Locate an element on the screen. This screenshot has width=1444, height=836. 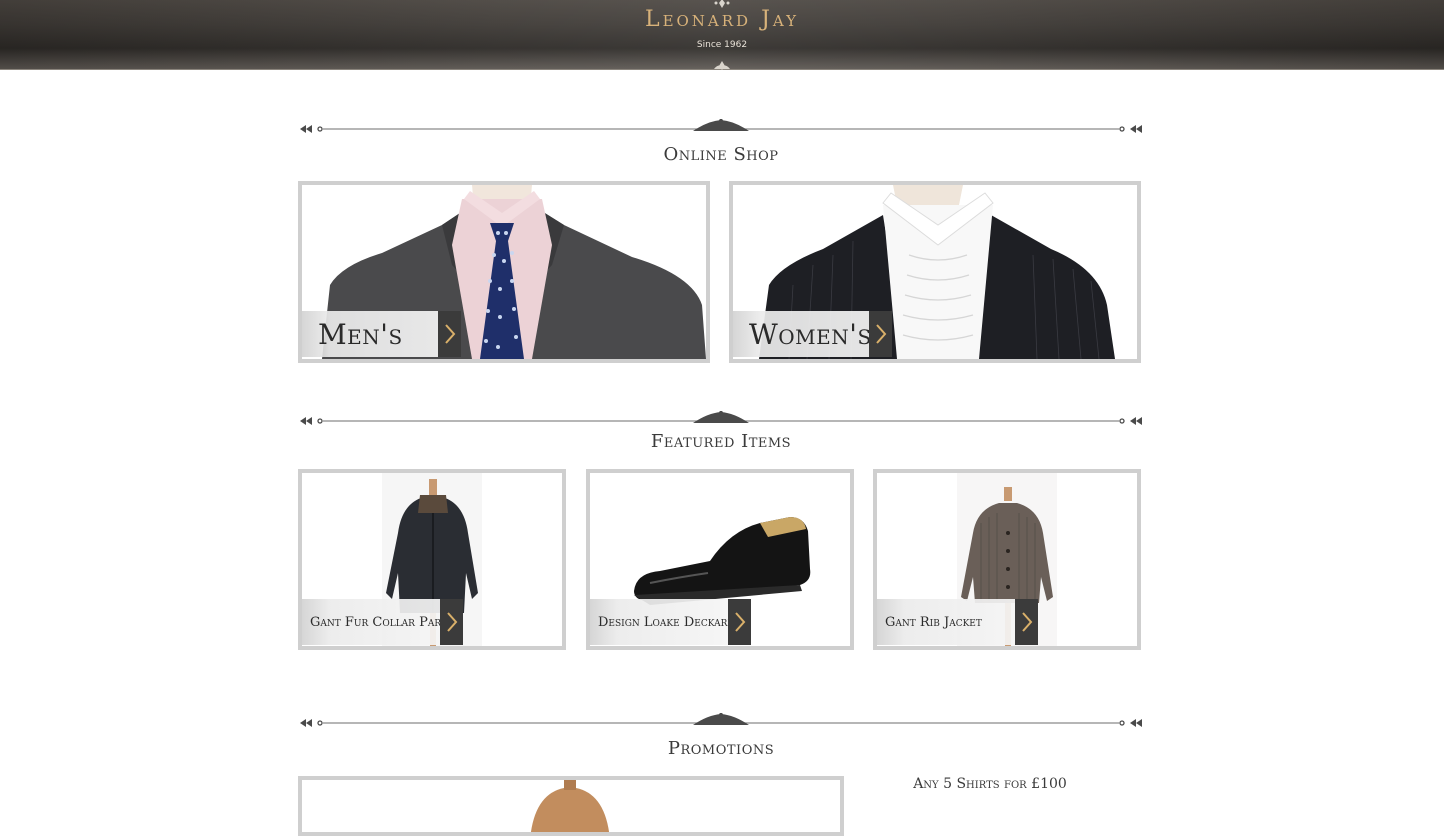
site-tagline: Since 1962 is located at coordinates (722, 45).